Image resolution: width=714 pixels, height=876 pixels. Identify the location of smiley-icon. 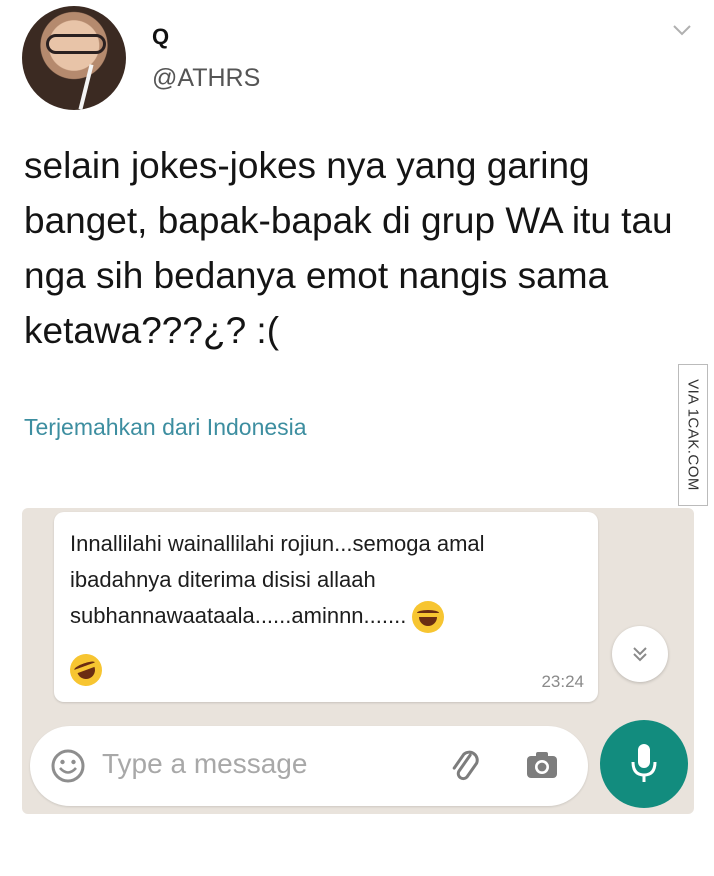
(68, 766).